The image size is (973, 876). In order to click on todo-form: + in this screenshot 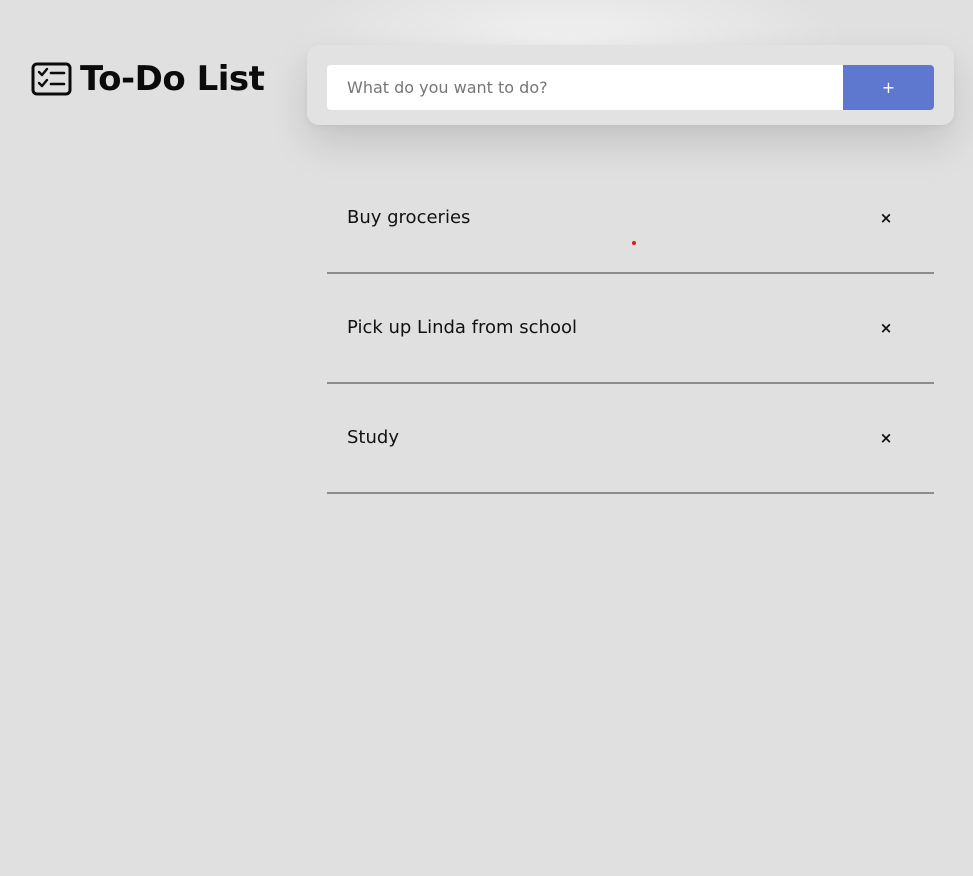, I will do `click(630, 87)`.